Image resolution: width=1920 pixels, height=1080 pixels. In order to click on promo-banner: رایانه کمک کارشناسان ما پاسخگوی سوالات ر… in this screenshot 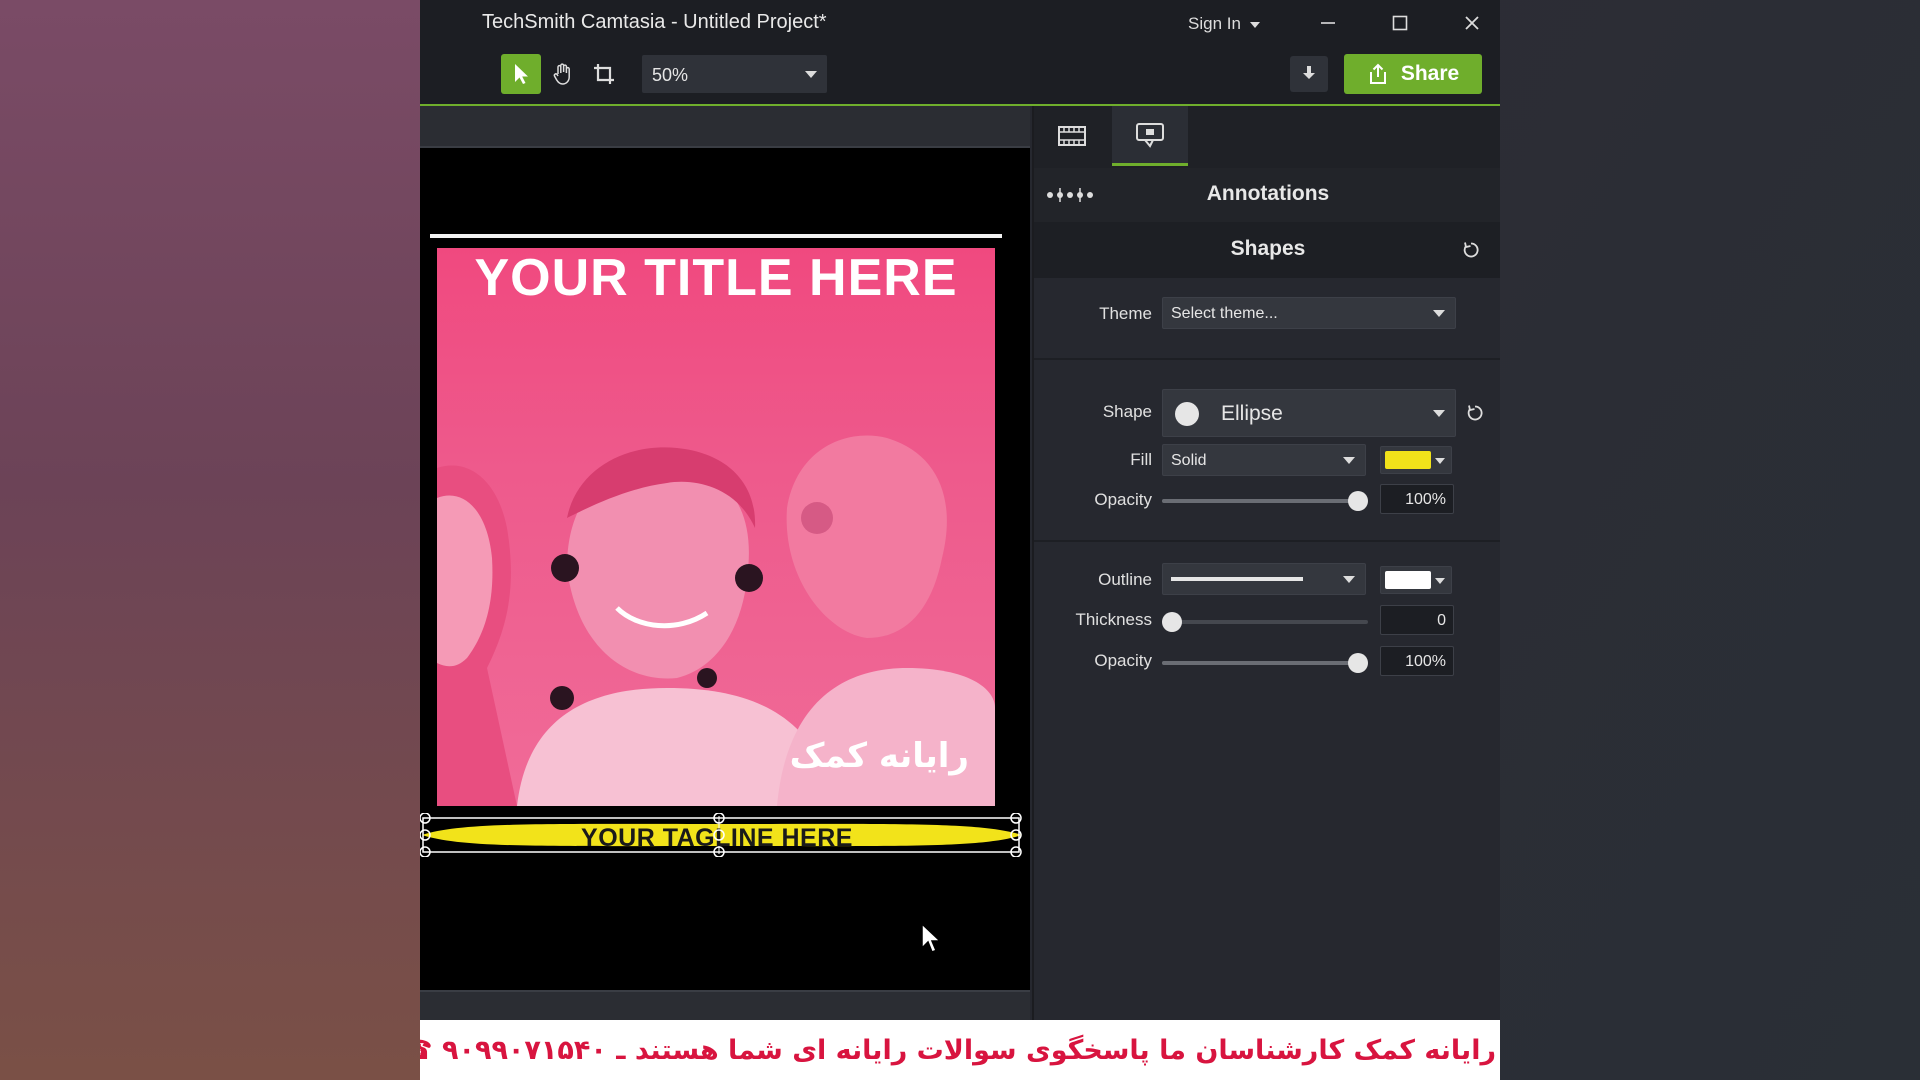, I will do `click(960, 1050)`.